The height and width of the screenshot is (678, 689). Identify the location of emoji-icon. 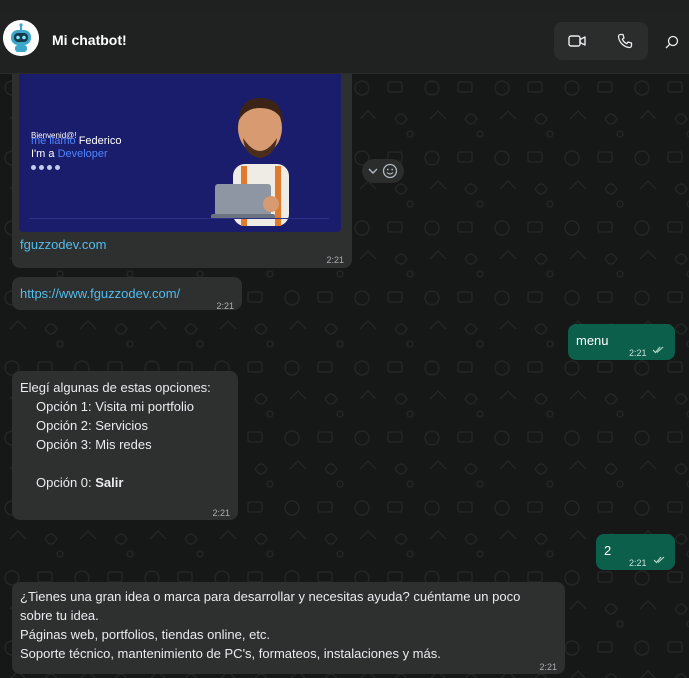
(390, 171).